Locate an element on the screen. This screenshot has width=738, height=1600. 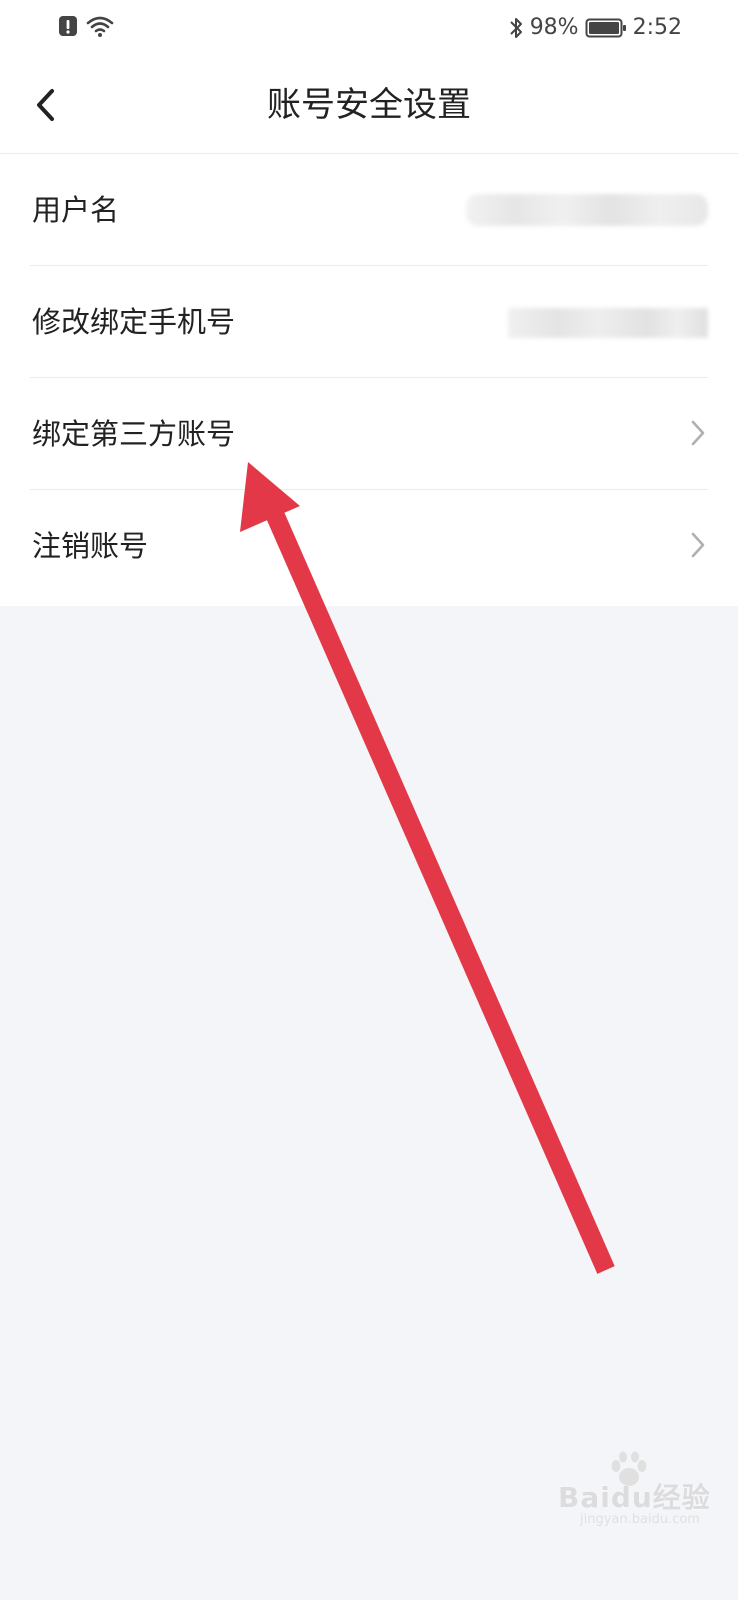
bluetooth-icon is located at coordinates (515, 28).